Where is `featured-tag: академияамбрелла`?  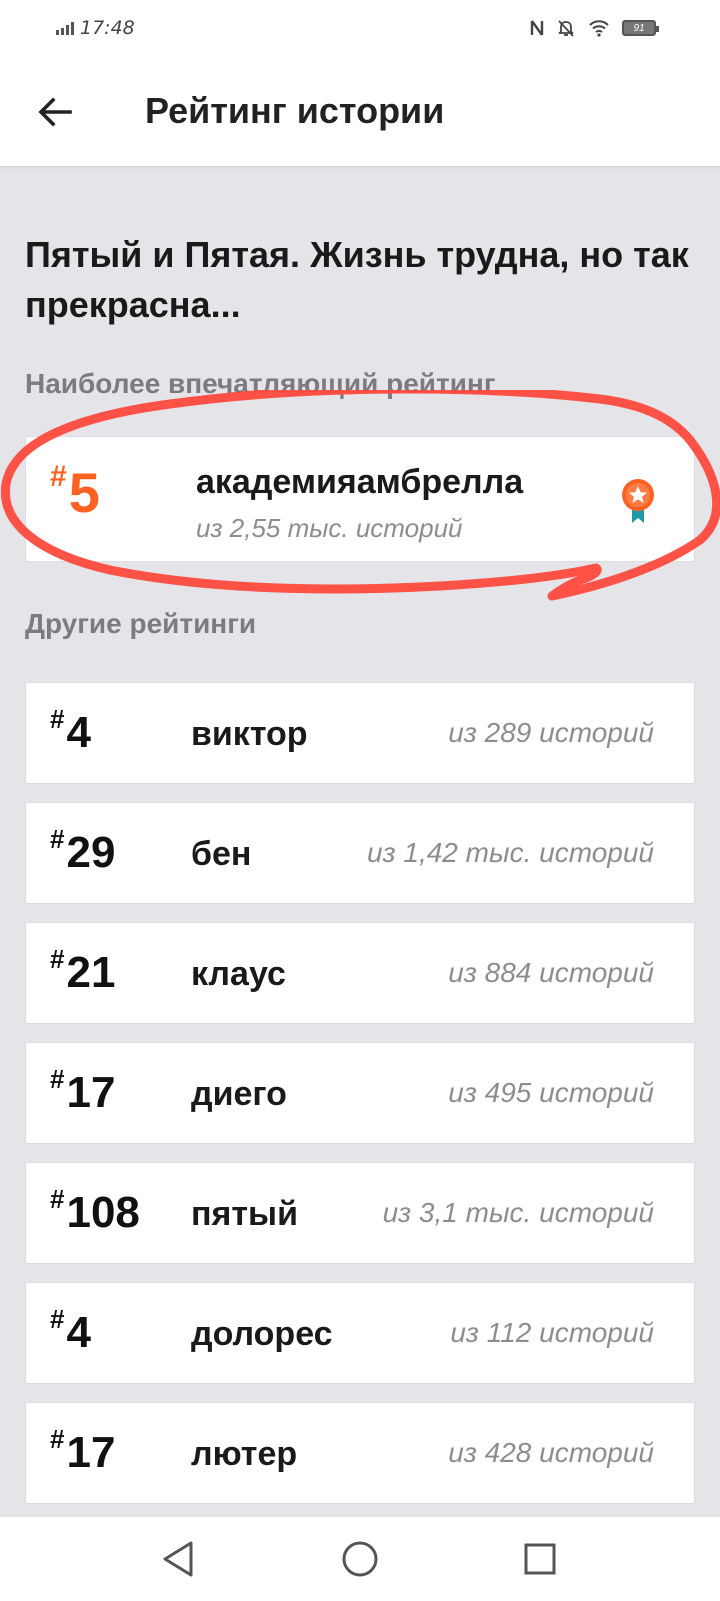 featured-tag: академияамбрелла is located at coordinates (360, 482).